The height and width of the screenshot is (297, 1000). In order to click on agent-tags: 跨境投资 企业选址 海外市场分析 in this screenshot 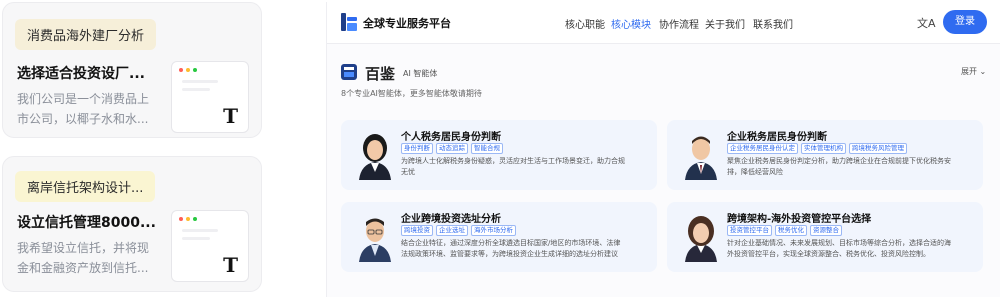, I will do `click(458, 230)`.